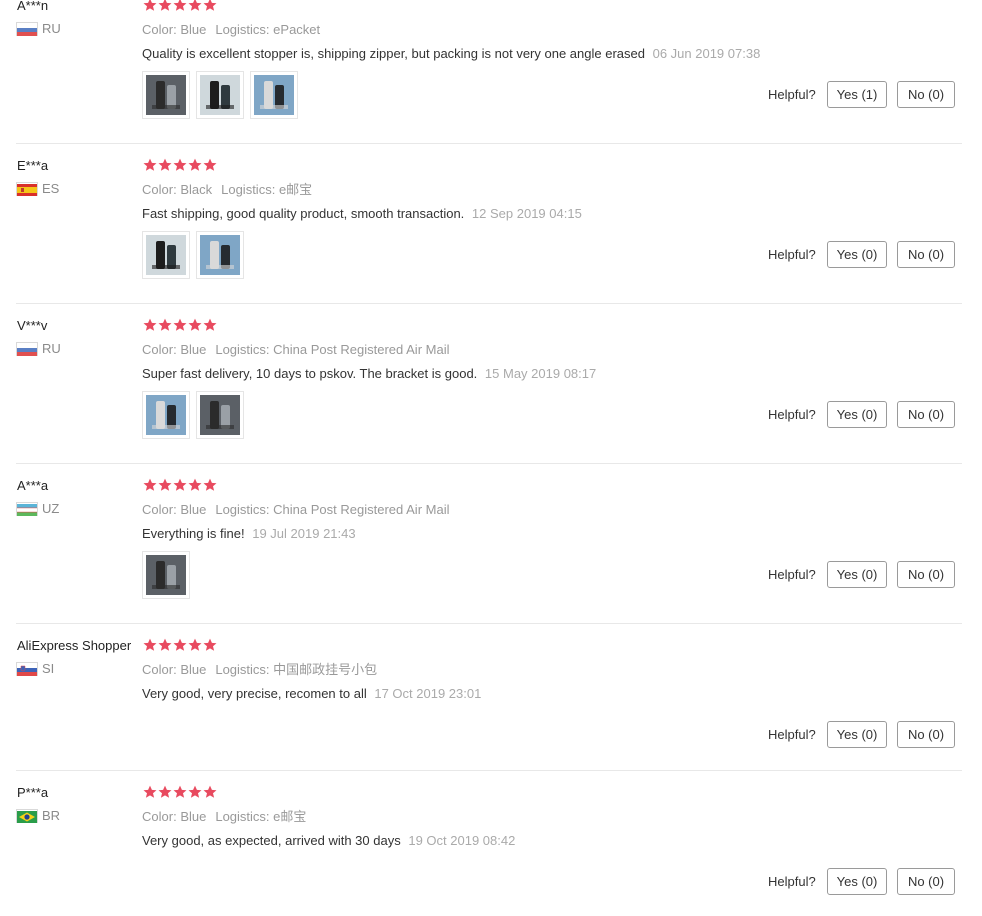 Image resolution: width=982 pixels, height=916 pixels. What do you see at coordinates (526, 213) in the screenshot?
I see `review-date: 12 Sep 2019 04:15` at bounding box center [526, 213].